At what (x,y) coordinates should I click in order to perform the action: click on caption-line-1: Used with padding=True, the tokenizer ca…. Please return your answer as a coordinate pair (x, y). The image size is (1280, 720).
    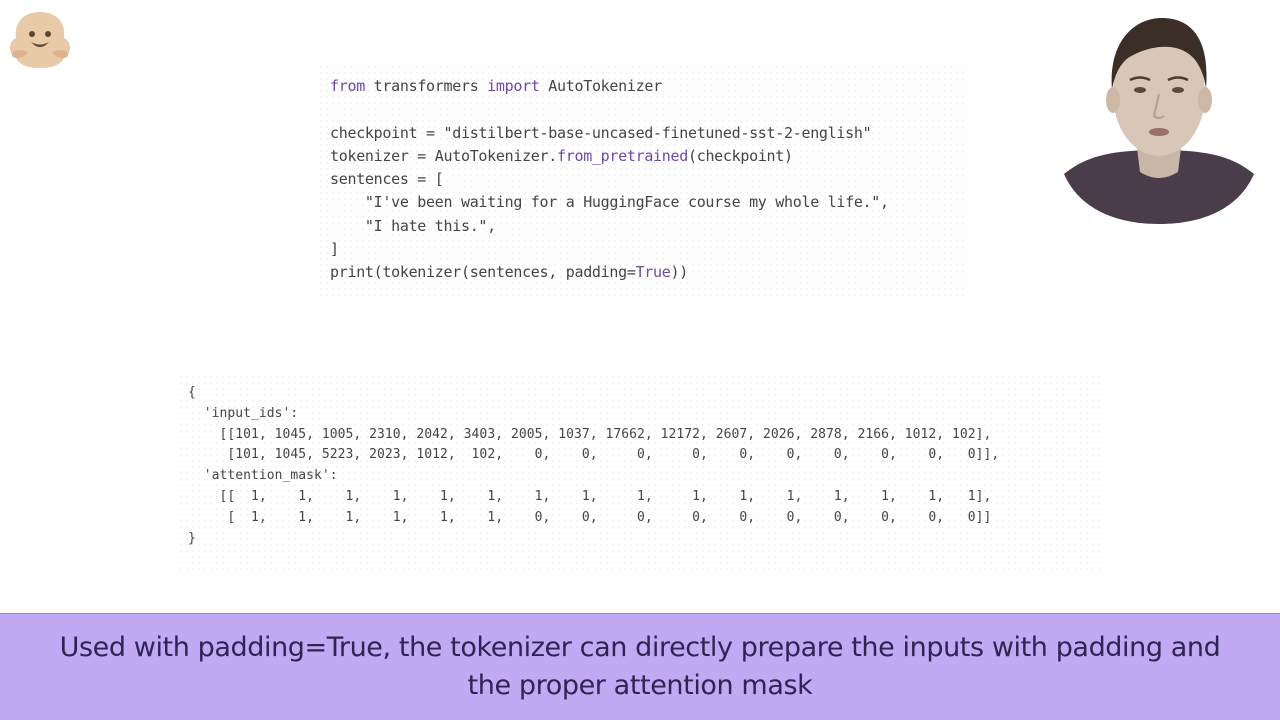
    Looking at the image, I should click on (640, 647).